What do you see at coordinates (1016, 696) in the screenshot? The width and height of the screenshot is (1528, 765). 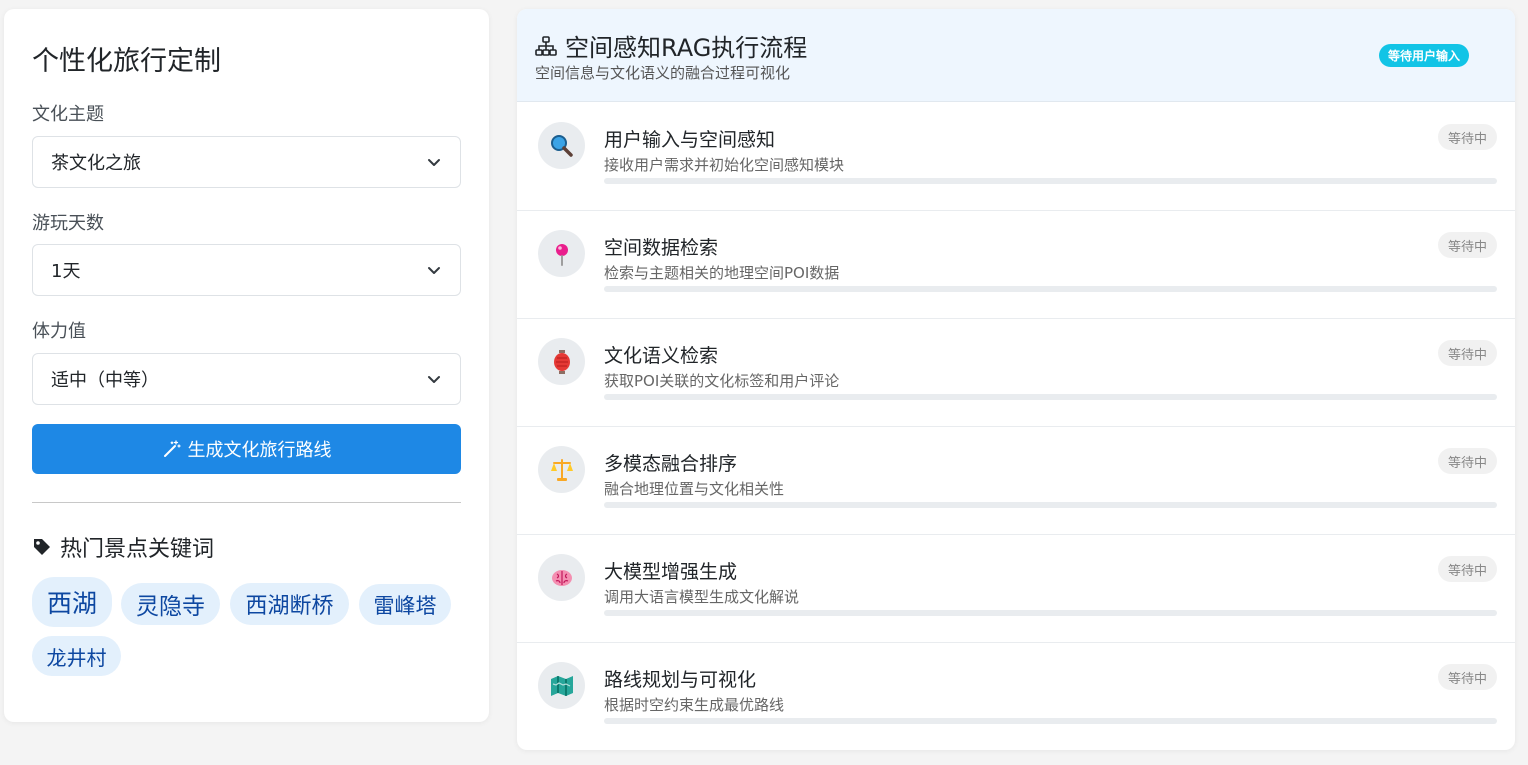 I see `step-item: 路线规划与可视化 根据时空约束生成最优路线 等待中` at bounding box center [1016, 696].